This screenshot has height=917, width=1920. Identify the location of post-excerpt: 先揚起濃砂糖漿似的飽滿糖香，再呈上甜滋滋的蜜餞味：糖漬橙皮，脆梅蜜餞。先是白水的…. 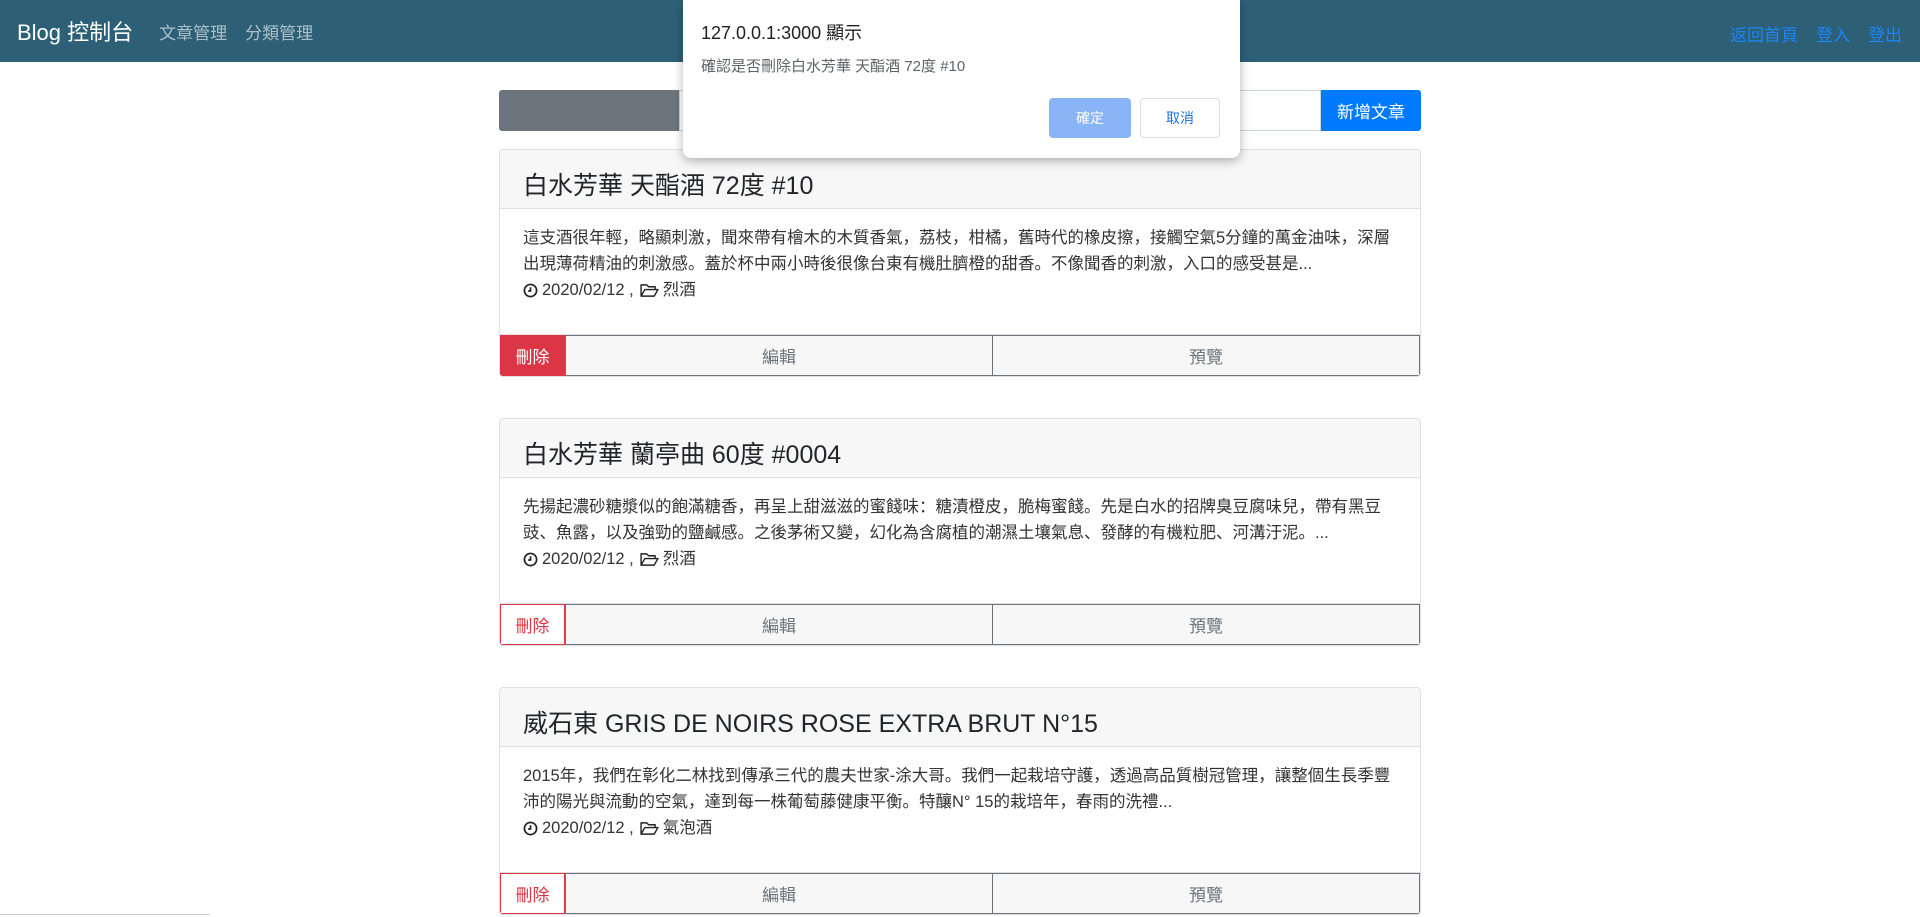
(952, 520).